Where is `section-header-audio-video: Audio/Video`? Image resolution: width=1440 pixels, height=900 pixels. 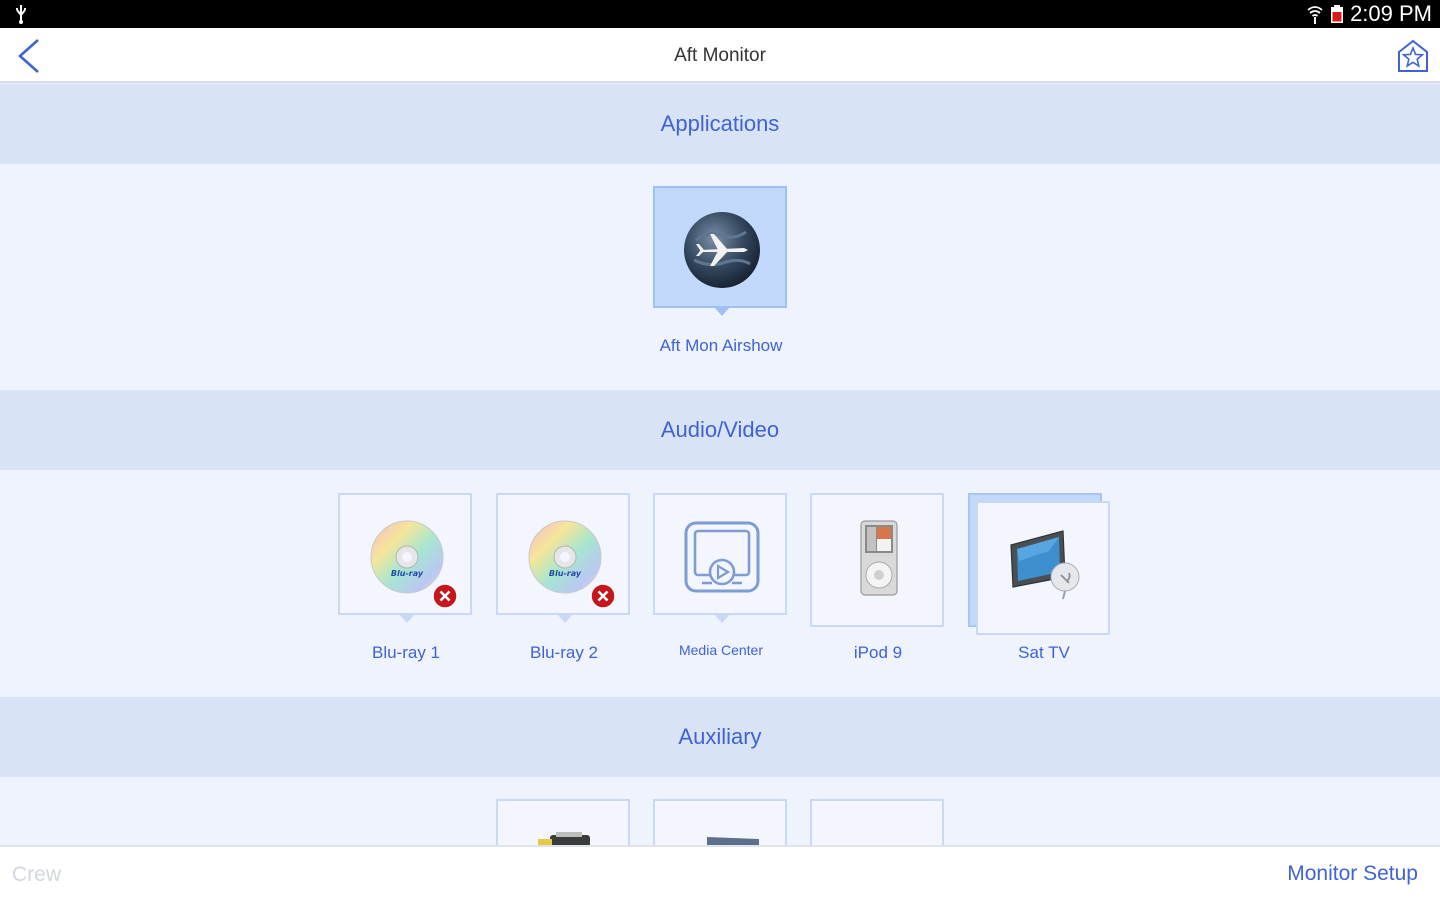
section-header-audio-video: Audio/Video is located at coordinates (720, 430).